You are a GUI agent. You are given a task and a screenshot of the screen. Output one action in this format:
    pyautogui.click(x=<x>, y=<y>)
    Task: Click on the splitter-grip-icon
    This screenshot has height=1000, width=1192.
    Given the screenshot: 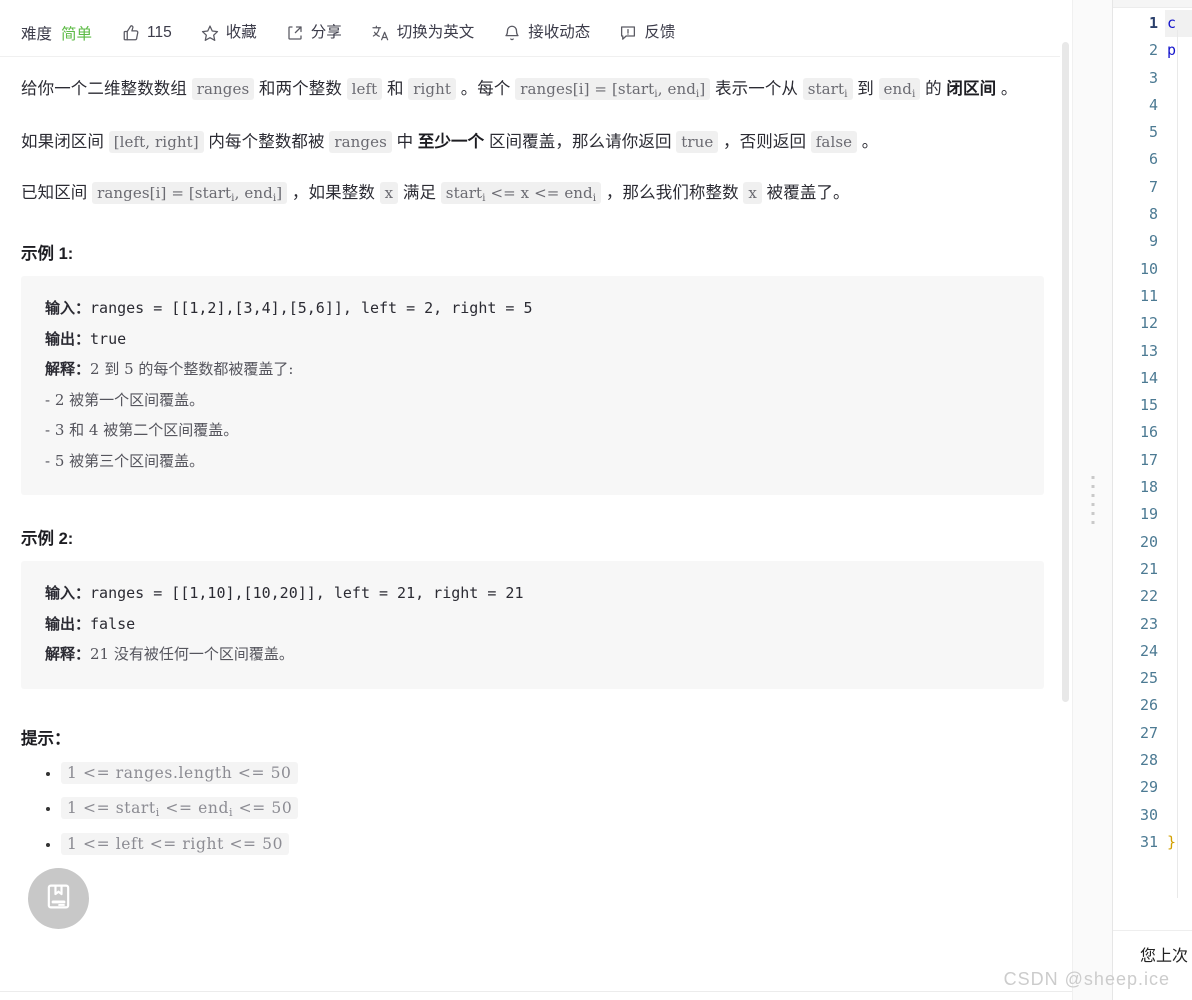 What is the action you would take?
    pyautogui.click(x=1092, y=500)
    